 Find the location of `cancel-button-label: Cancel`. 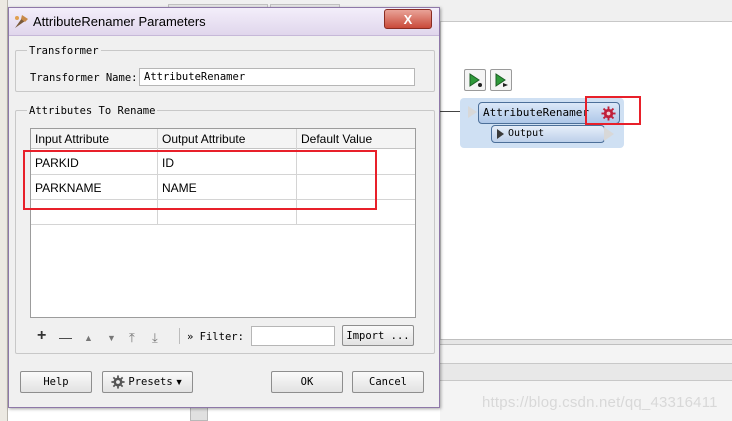

cancel-button-label: Cancel is located at coordinates (388, 382).